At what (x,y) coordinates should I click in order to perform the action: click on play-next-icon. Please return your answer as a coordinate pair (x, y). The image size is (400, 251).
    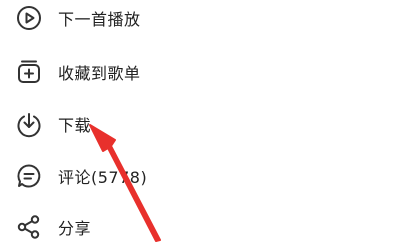
    Looking at the image, I should click on (29, 18).